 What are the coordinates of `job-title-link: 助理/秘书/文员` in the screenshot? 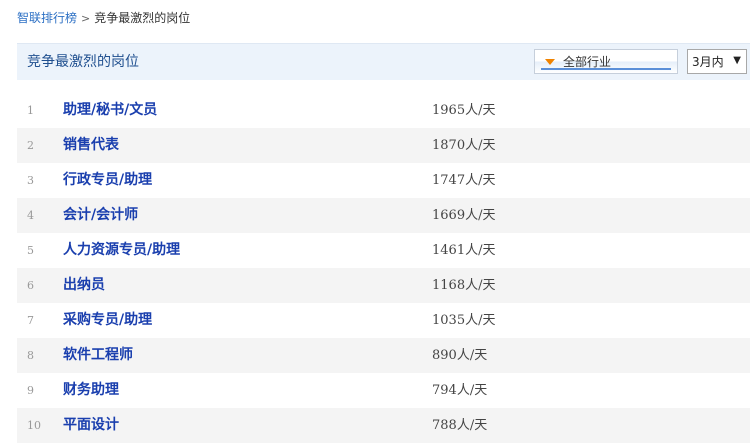 It's located at (110, 110).